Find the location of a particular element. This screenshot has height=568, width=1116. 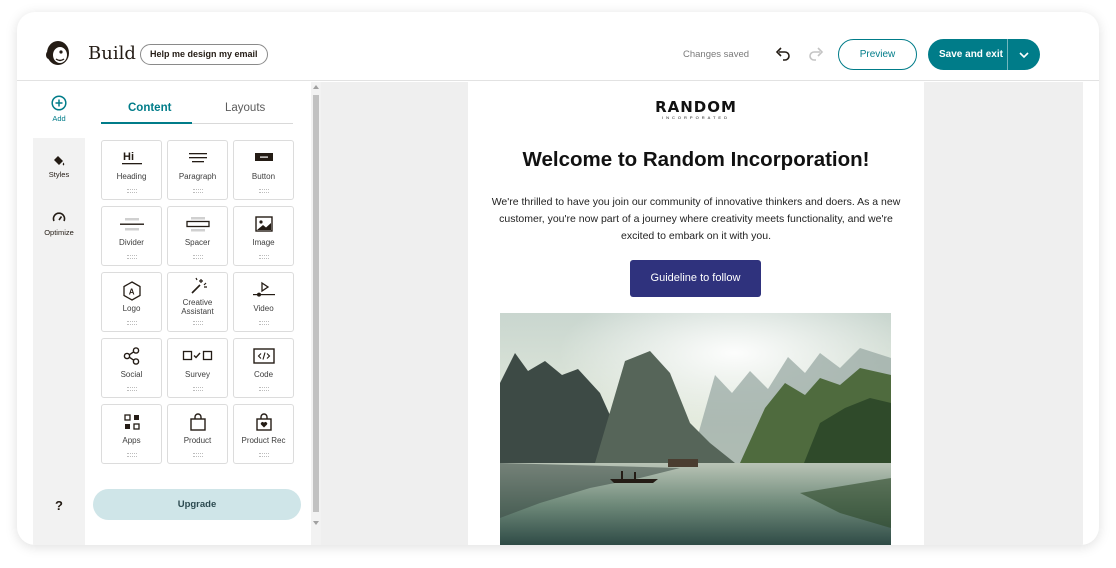

svg-text: Hi is located at coordinates (128, 157).